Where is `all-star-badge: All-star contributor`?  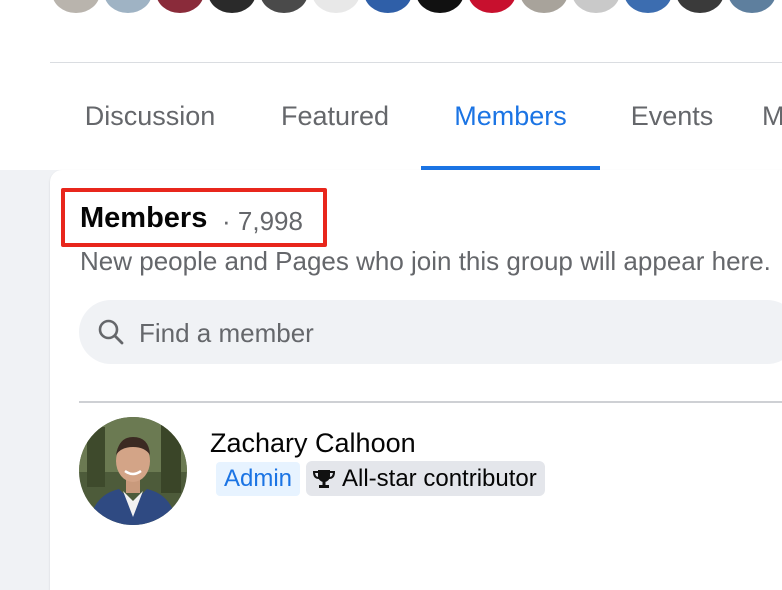 all-star-badge: All-star contributor is located at coordinates (425, 478).